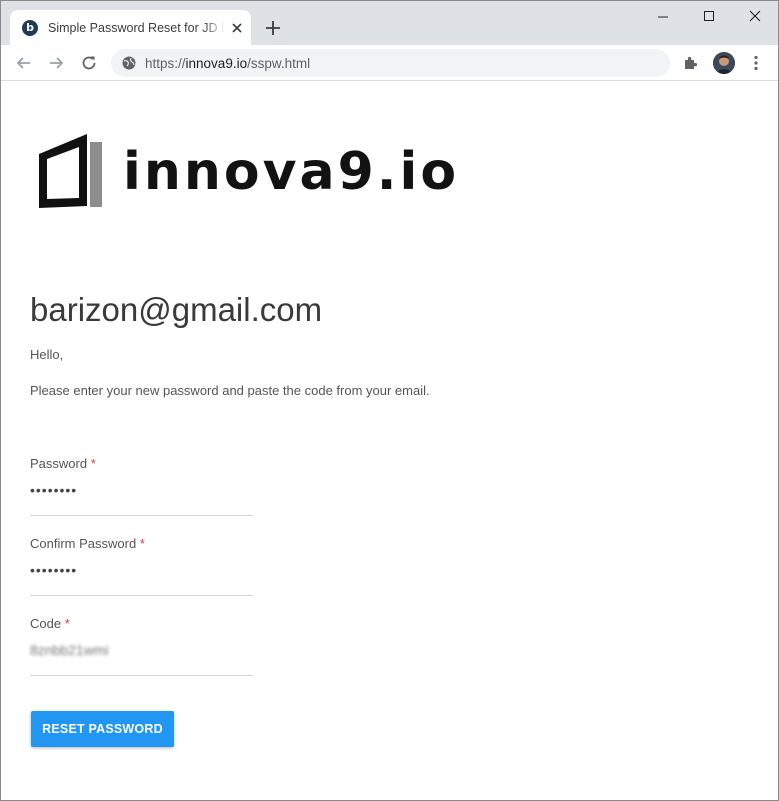 Image resolution: width=779 pixels, height=801 pixels. Describe the element at coordinates (83, 543) in the screenshot. I see `confirm-password-label-text: Confirm Password` at that location.